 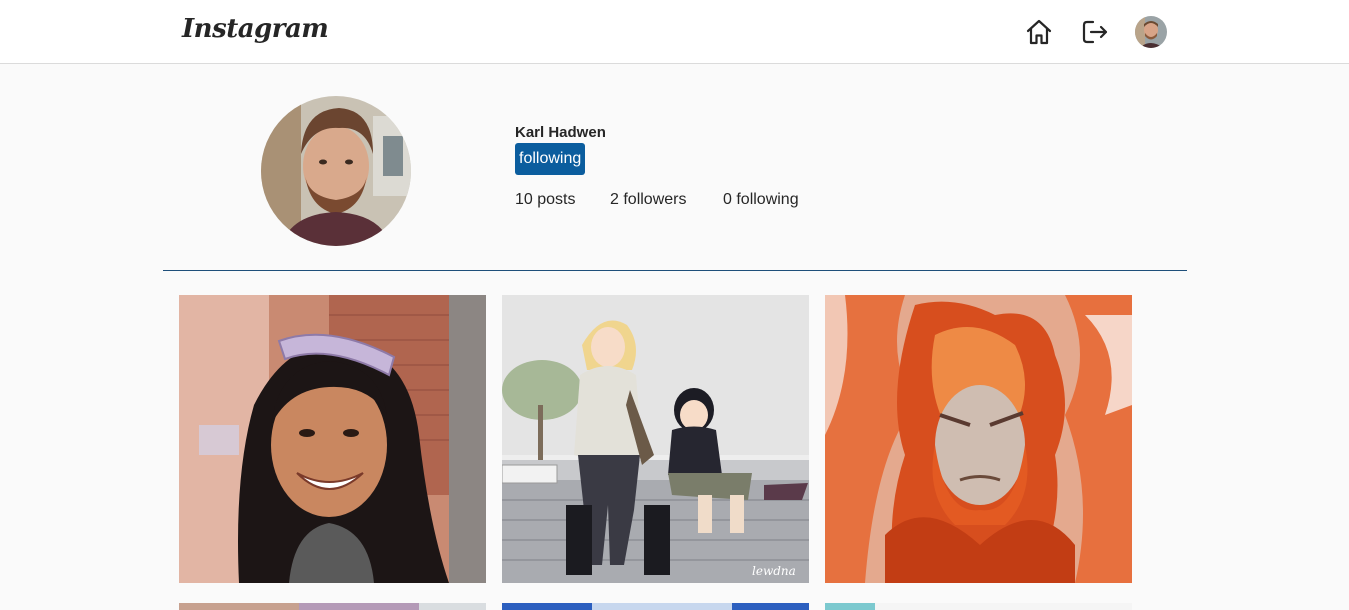 I want to click on profile-avatar, so click(x=336, y=171).